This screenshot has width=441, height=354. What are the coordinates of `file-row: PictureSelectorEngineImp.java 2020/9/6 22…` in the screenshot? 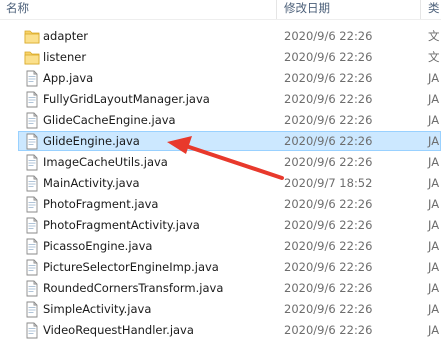 It's located at (220, 267).